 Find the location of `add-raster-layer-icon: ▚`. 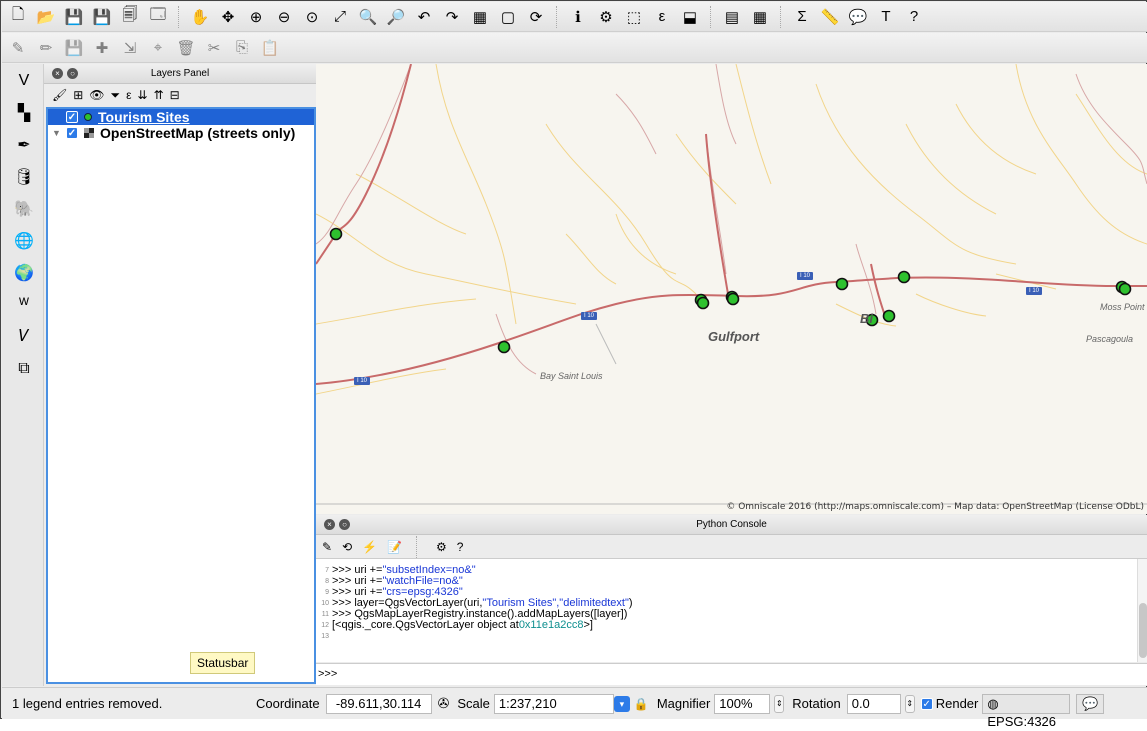

add-raster-layer-icon: ▚ is located at coordinates (24, 113).